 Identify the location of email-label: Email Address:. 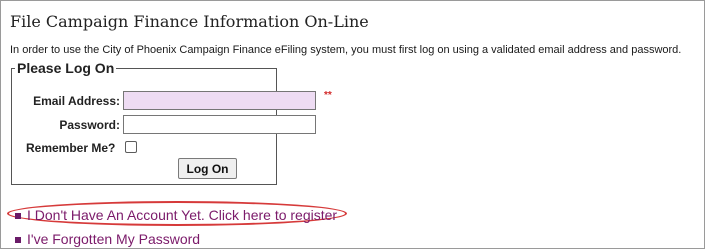
(76, 101).